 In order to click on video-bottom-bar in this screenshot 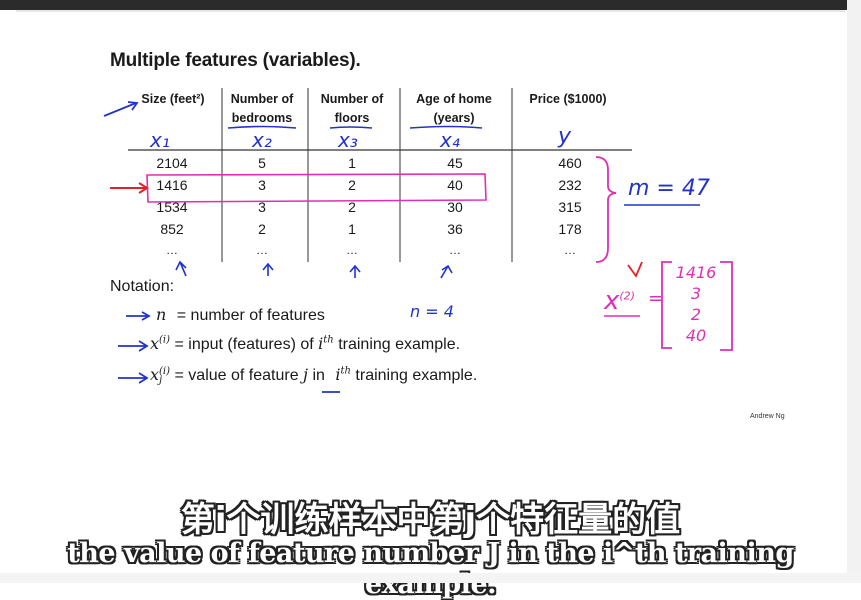, I will do `click(430, 578)`.